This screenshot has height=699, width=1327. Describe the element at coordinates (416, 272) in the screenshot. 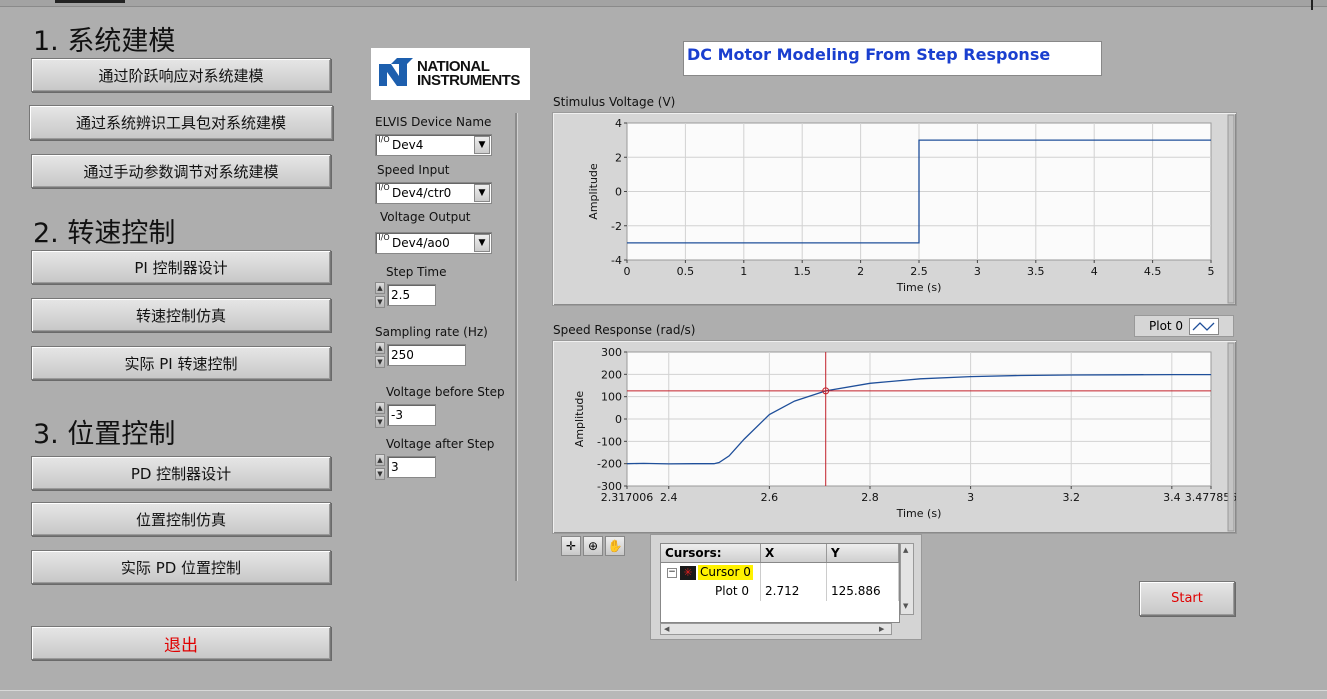

I see `step-time-label: Step Time` at that location.